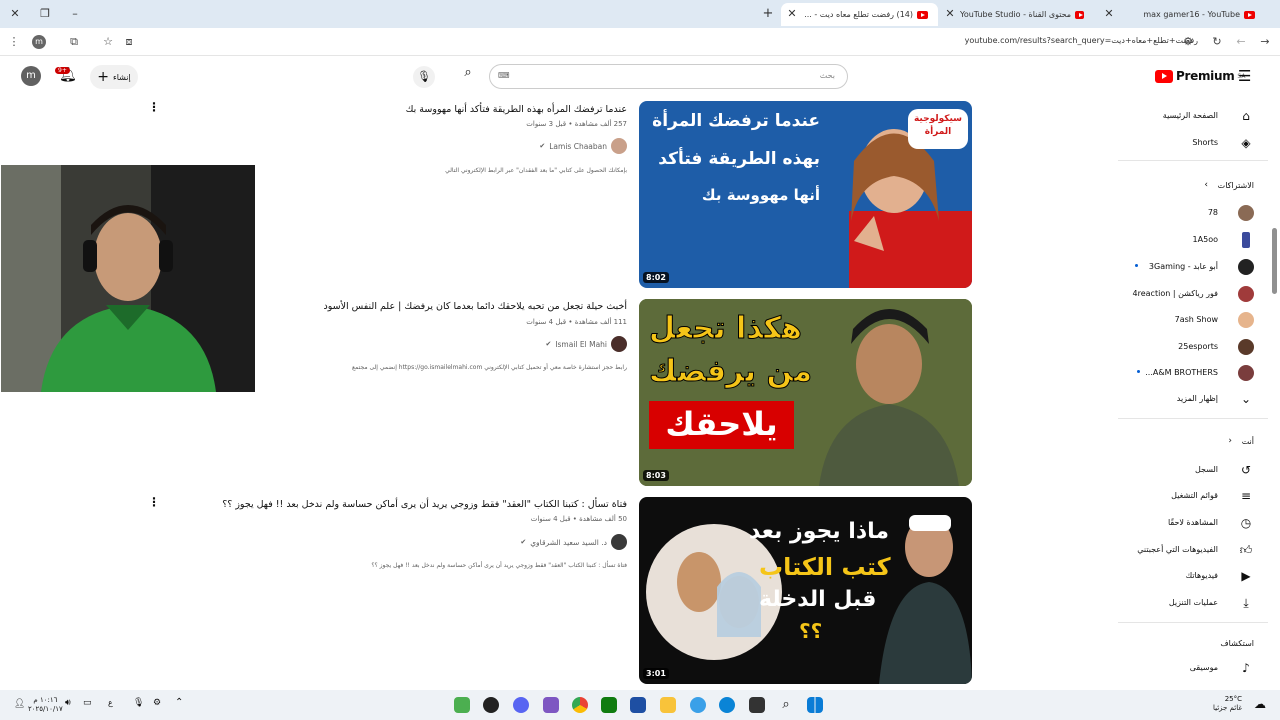 The width and height of the screenshot is (1280, 720). What do you see at coordinates (1227, 704) in the screenshot?
I see `weather-widget: 25°C غائم جزئيا` at bounding box center [1227, 704].